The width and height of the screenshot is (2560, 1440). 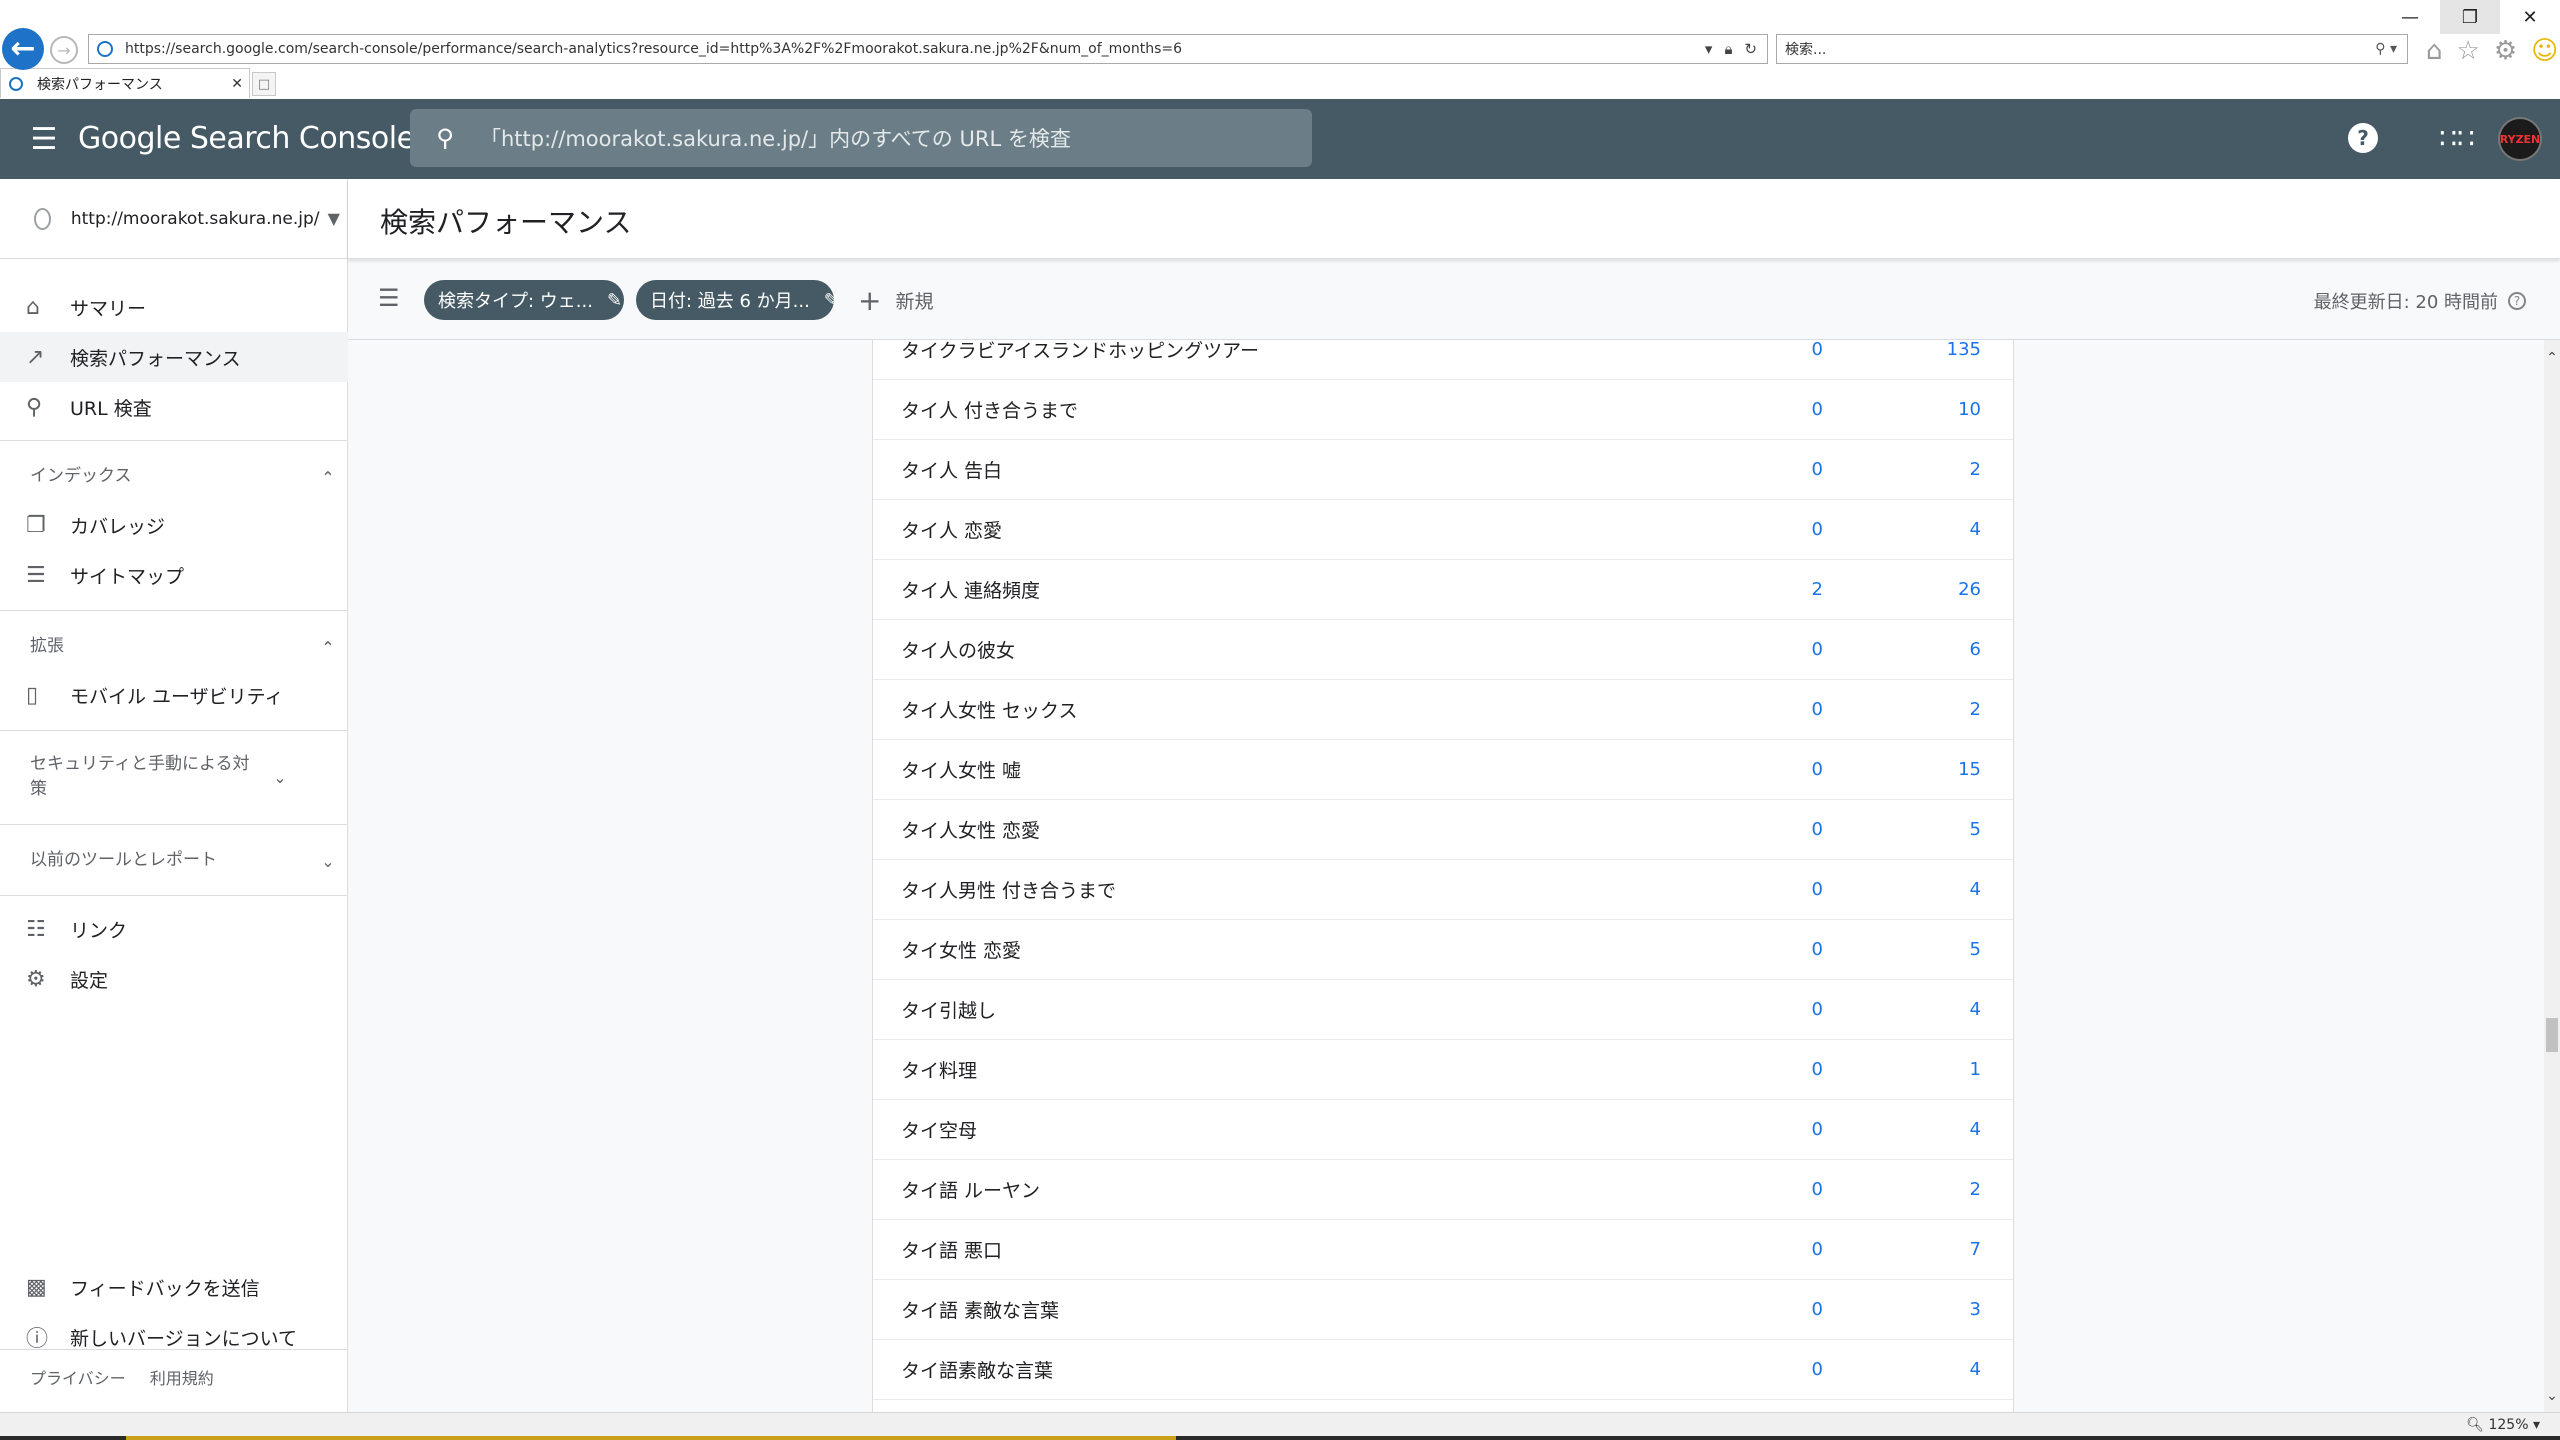 I want to click on sidebar-item-coverage: ❐ カバレッジ, so click(x=174, y=525).